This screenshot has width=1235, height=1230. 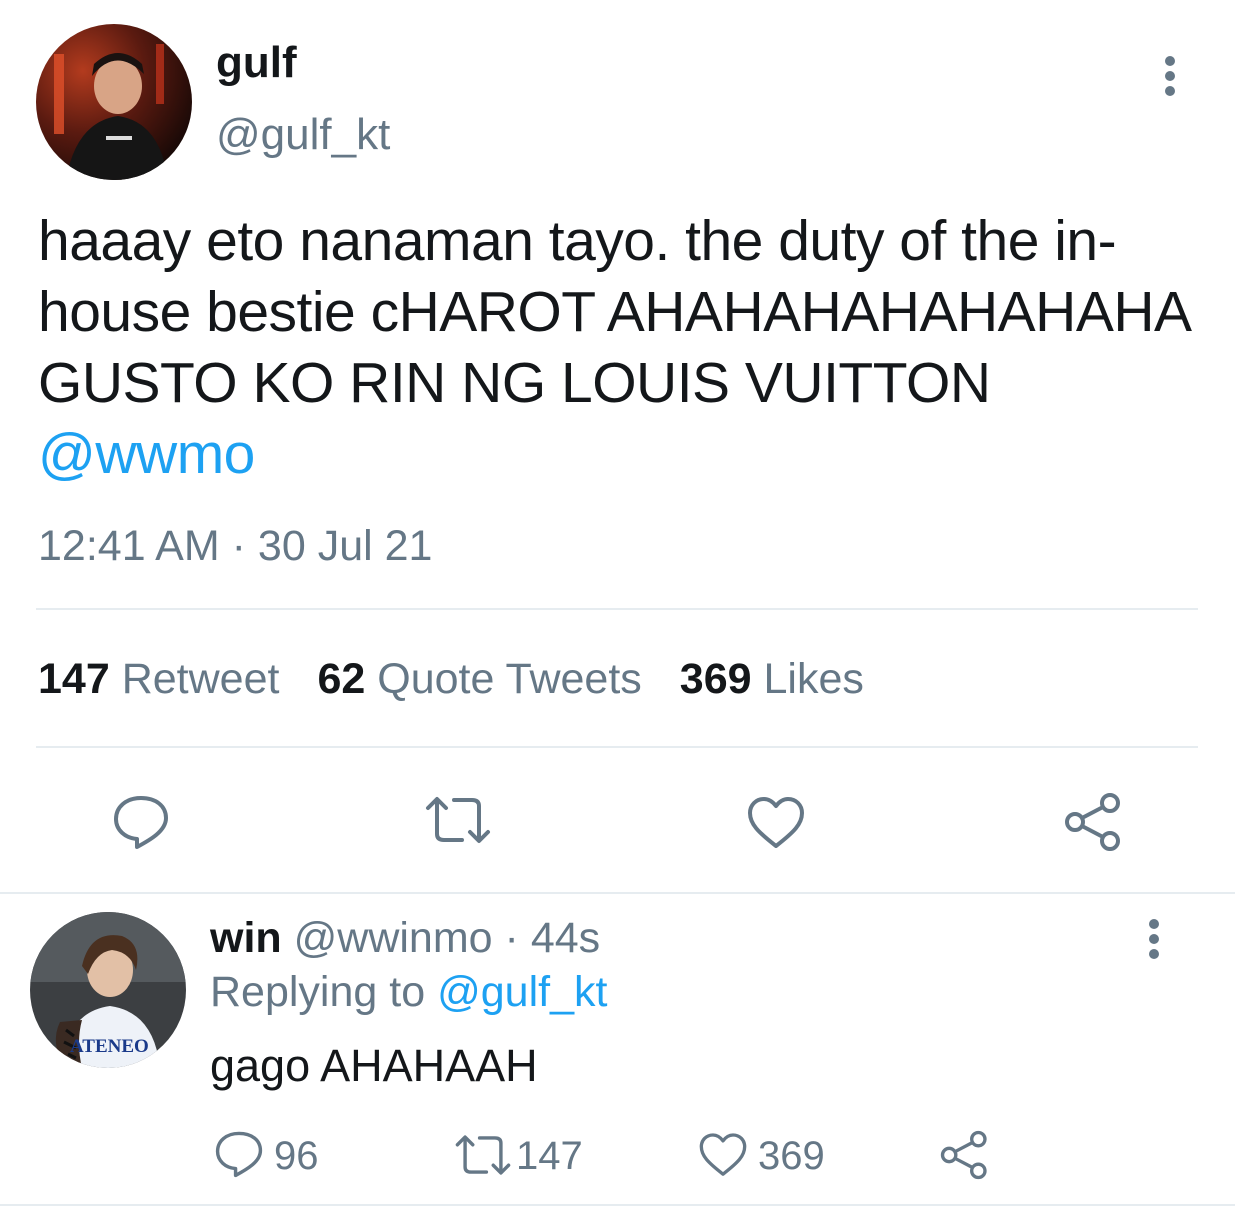 I want to click on retweets-stat: 147 Retweet, so click(x=158, y=679).